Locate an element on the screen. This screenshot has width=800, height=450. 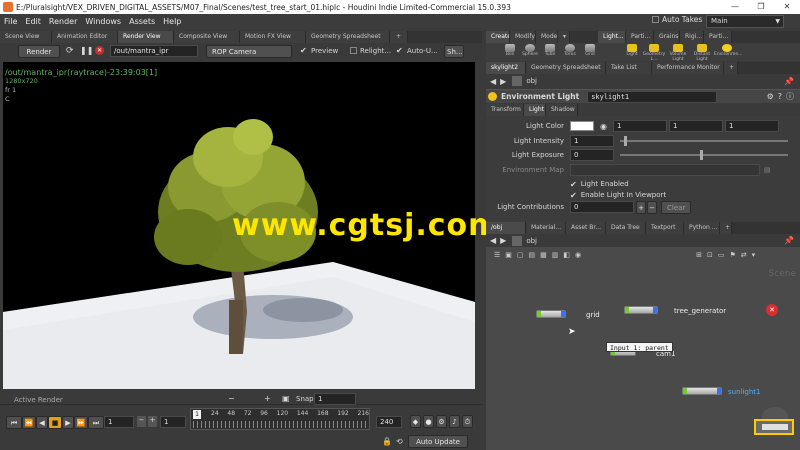
refresh-icon: ⟳ is located at coordinates (70, 51).